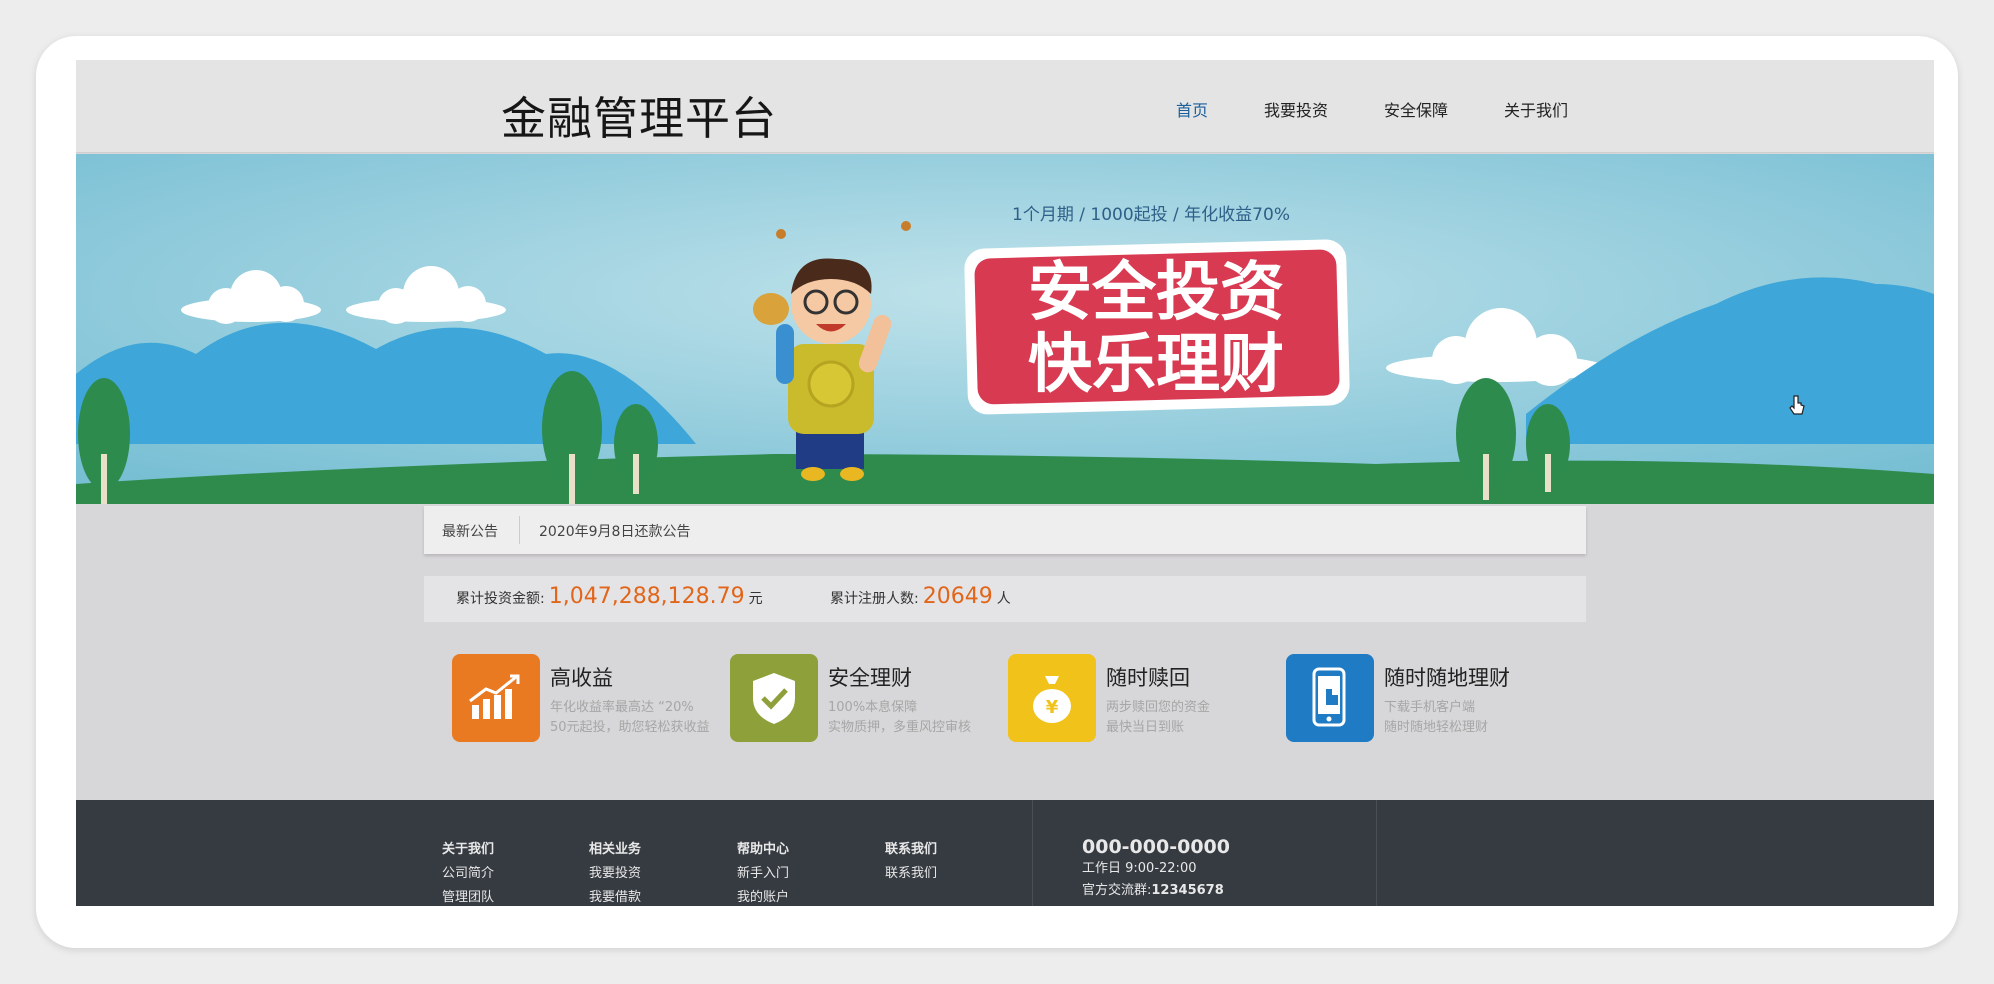 This screenshot has width=1994, height=984. What do you see at coordinates (1330, 698) in the screenshot?
I see `mobile-icon` at bounding box center [1330, 698].